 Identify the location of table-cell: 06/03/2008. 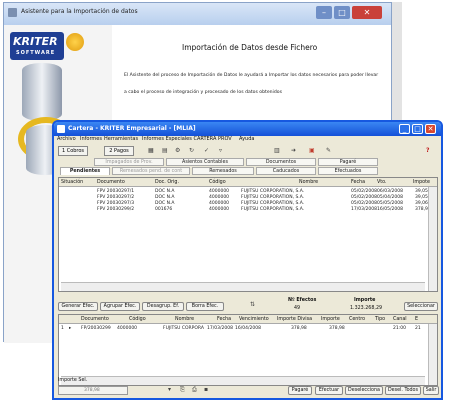
(390, 191).